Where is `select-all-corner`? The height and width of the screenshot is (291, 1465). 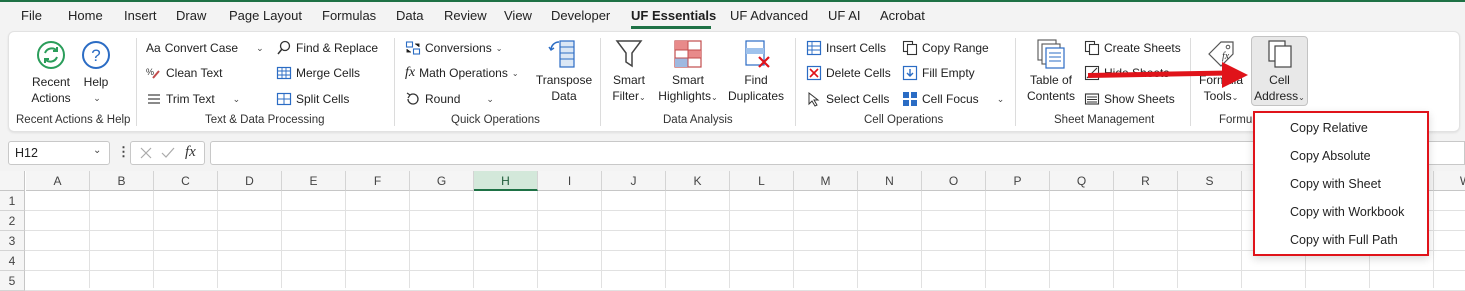
select-all-corner is located at coordinates (12, 181).